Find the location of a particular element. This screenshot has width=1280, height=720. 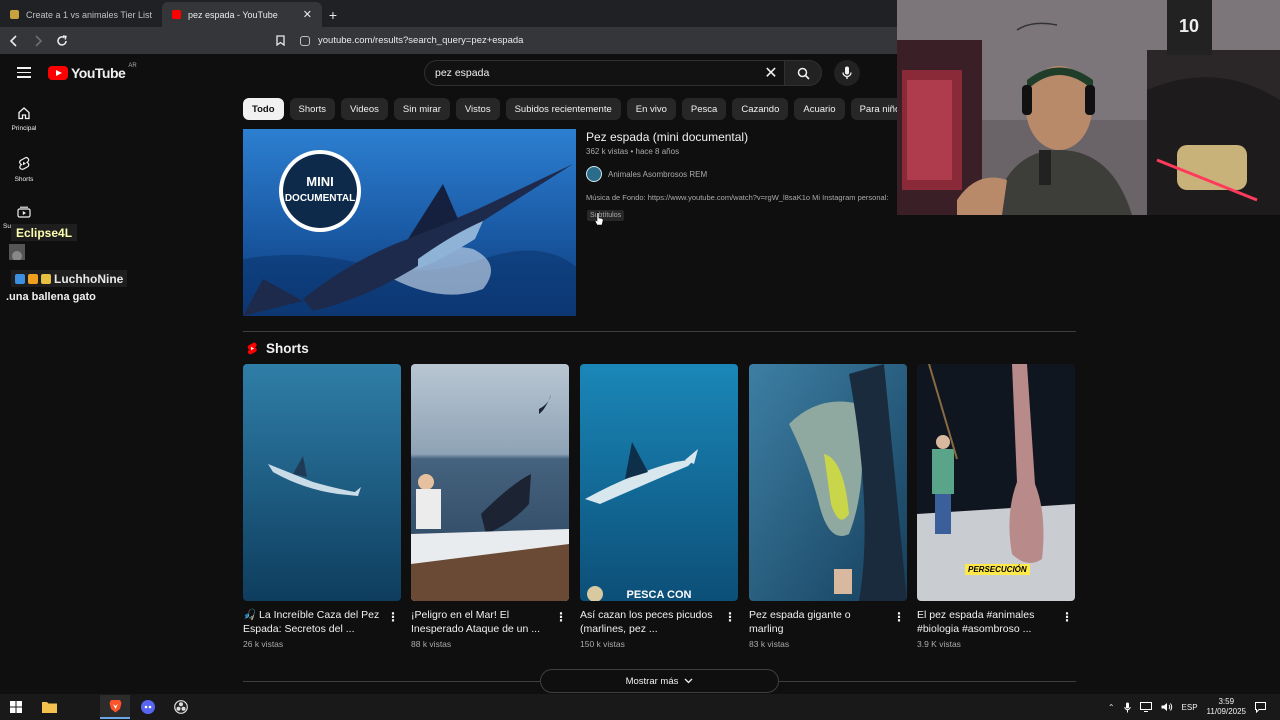

shorts-heading: Shorts is located at coordinates (277, 348).